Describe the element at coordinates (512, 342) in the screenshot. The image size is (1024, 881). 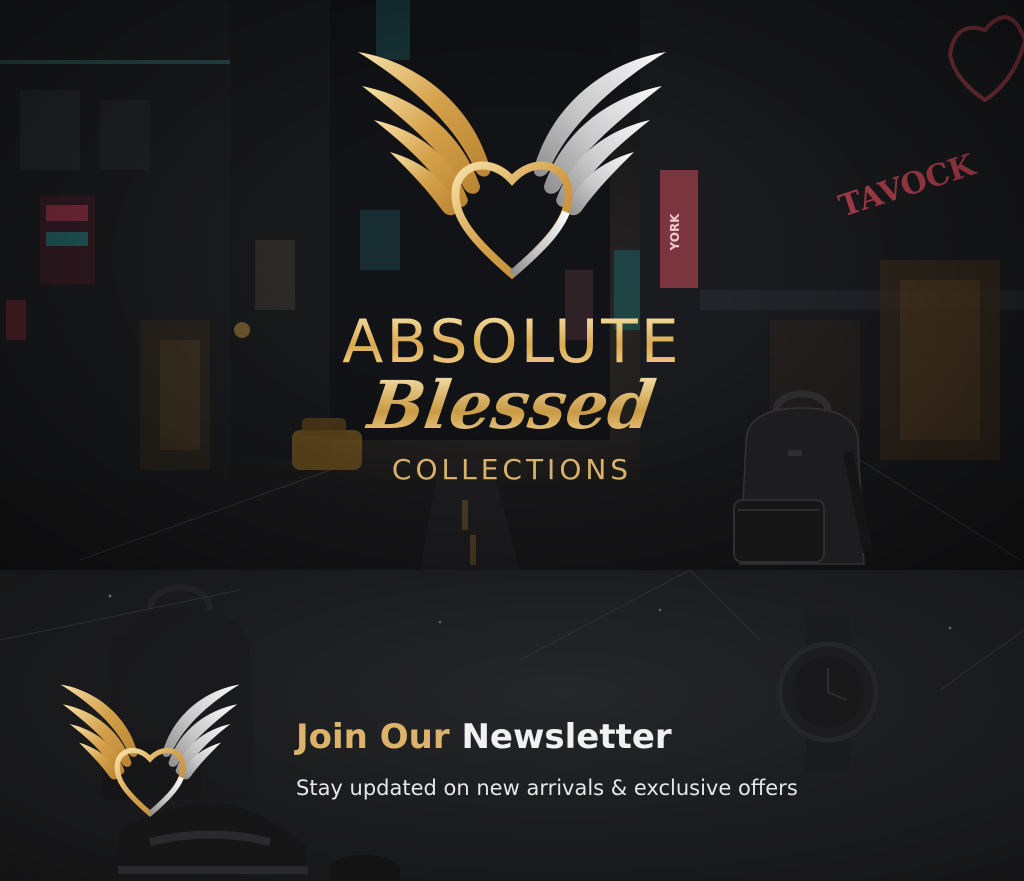
I see `brand-name: ABSOLUTE` at that location.